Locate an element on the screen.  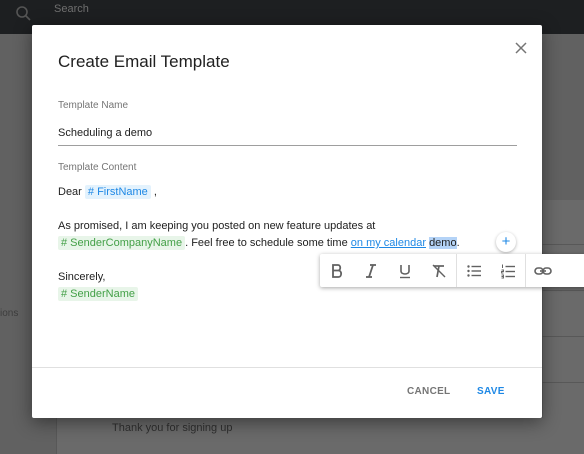
content-line-signature: # SenderName is located at coordinates (98, 294).